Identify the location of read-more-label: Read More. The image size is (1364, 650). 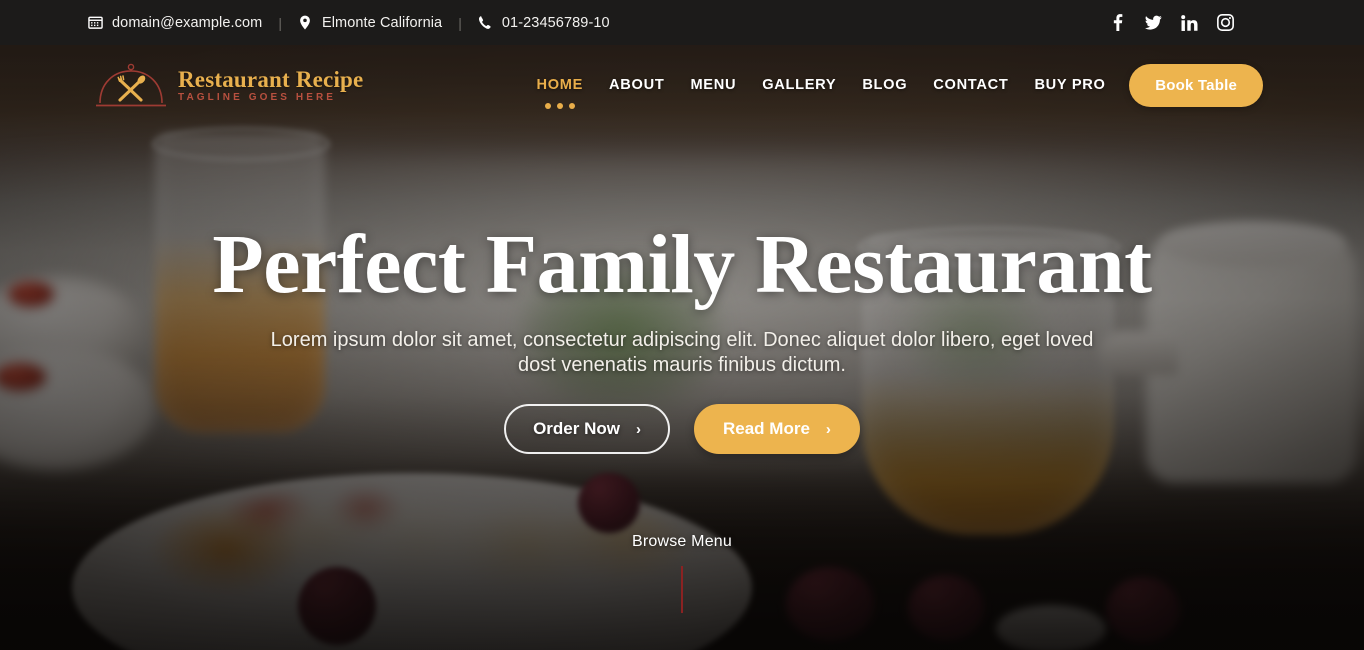
(766, 428).